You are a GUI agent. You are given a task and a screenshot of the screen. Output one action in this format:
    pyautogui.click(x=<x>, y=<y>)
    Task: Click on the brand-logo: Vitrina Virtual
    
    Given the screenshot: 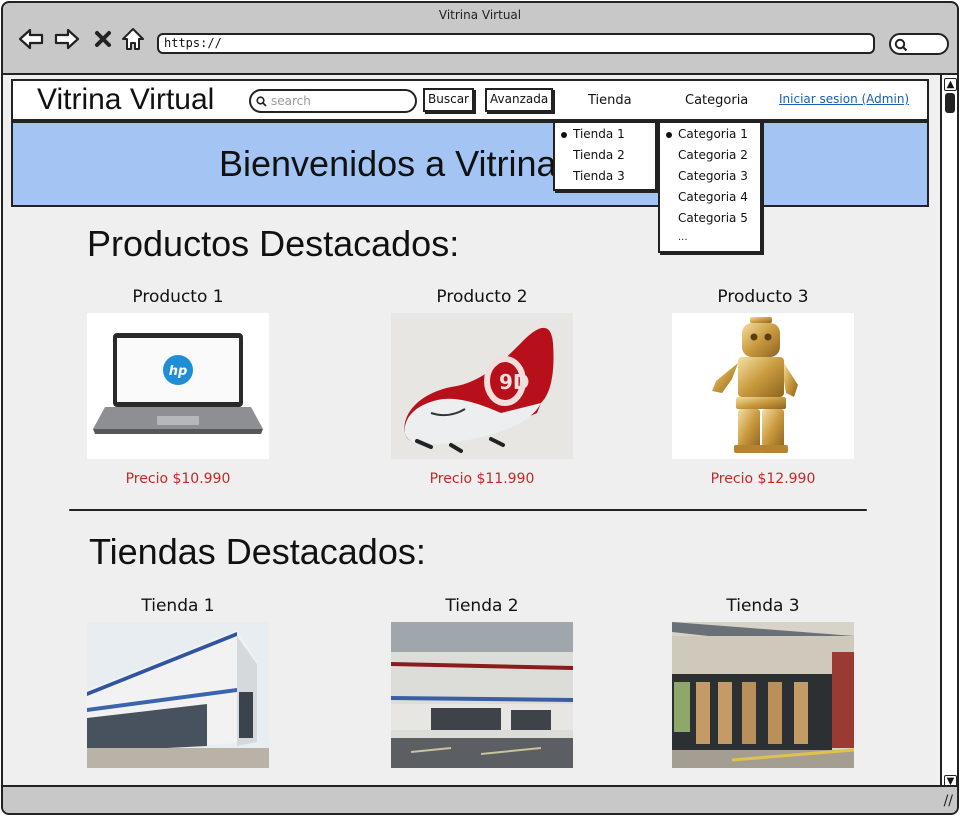 What is the action you would take?
    pyautogui.click(x=125, y=100)
    